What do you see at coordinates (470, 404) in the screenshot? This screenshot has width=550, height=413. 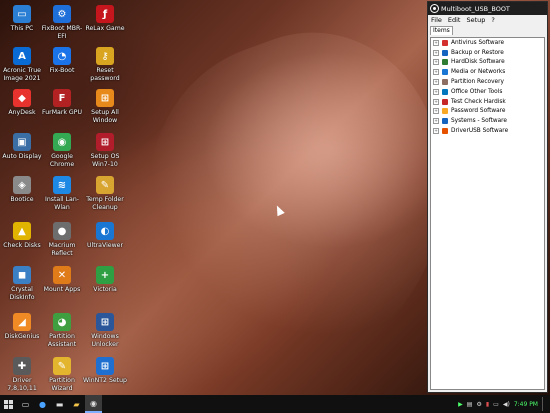 I see `tray-network-icon: ▤` at bounding box center [470, 404].